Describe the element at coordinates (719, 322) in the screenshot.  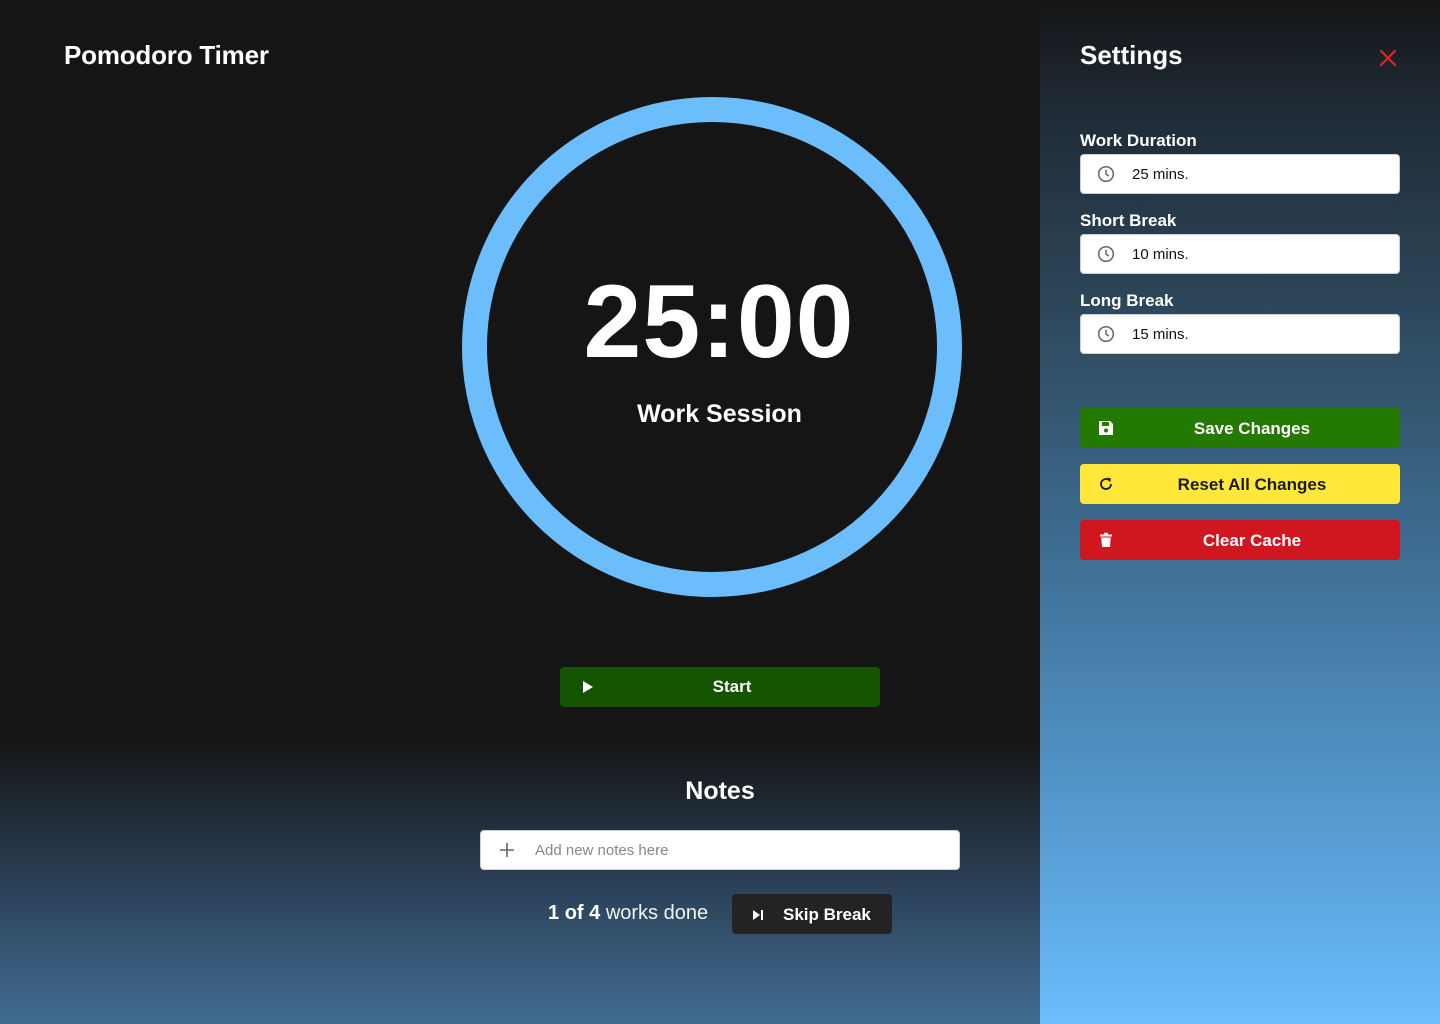
I see `timer-display: 25:00` at that location.